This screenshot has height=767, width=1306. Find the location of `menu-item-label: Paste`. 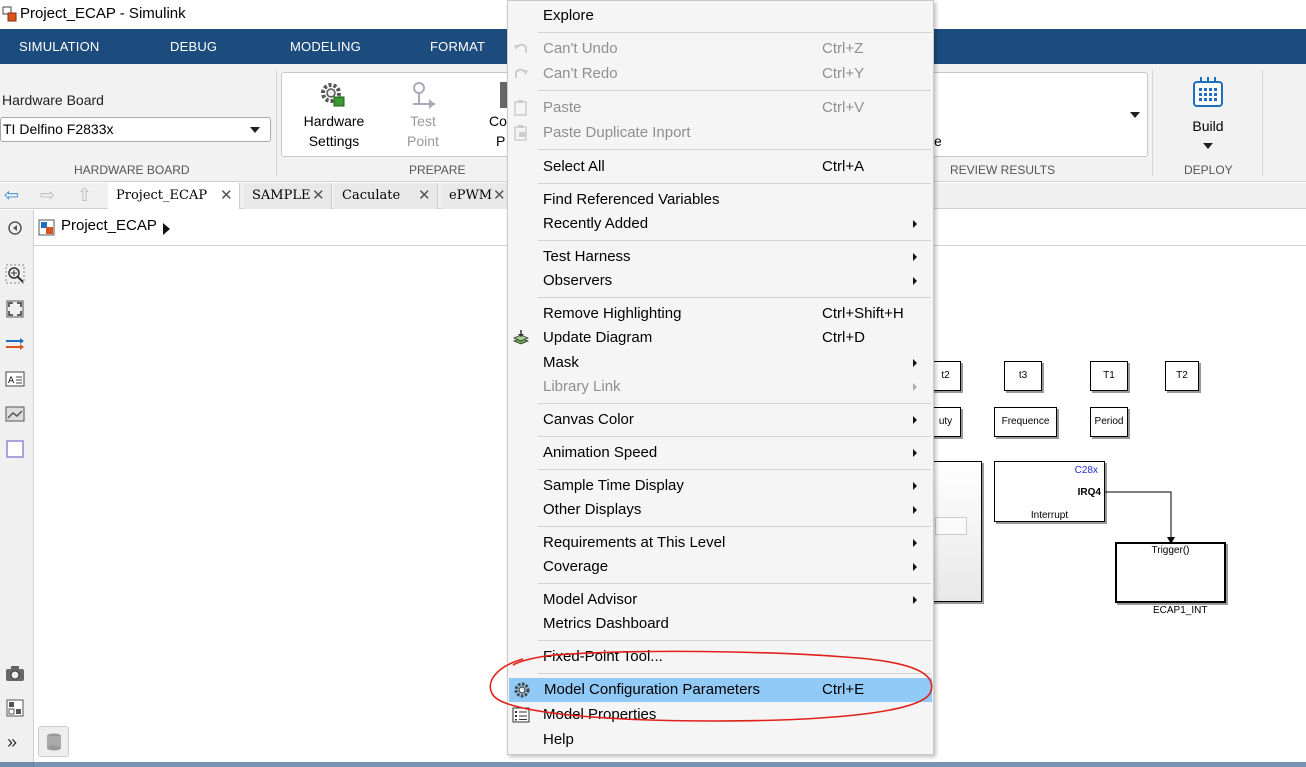

menu-item-label: Paste is located at coordinates (562, 107).